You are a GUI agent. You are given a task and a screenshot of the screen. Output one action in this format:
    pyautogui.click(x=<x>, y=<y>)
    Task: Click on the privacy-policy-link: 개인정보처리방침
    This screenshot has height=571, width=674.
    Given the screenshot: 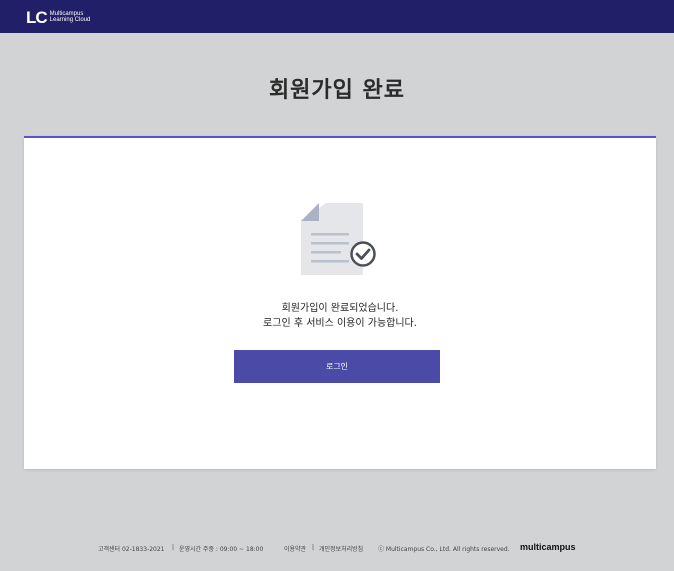 What is the action you would take?
    pyautogui.click(x=341, y=548)
    